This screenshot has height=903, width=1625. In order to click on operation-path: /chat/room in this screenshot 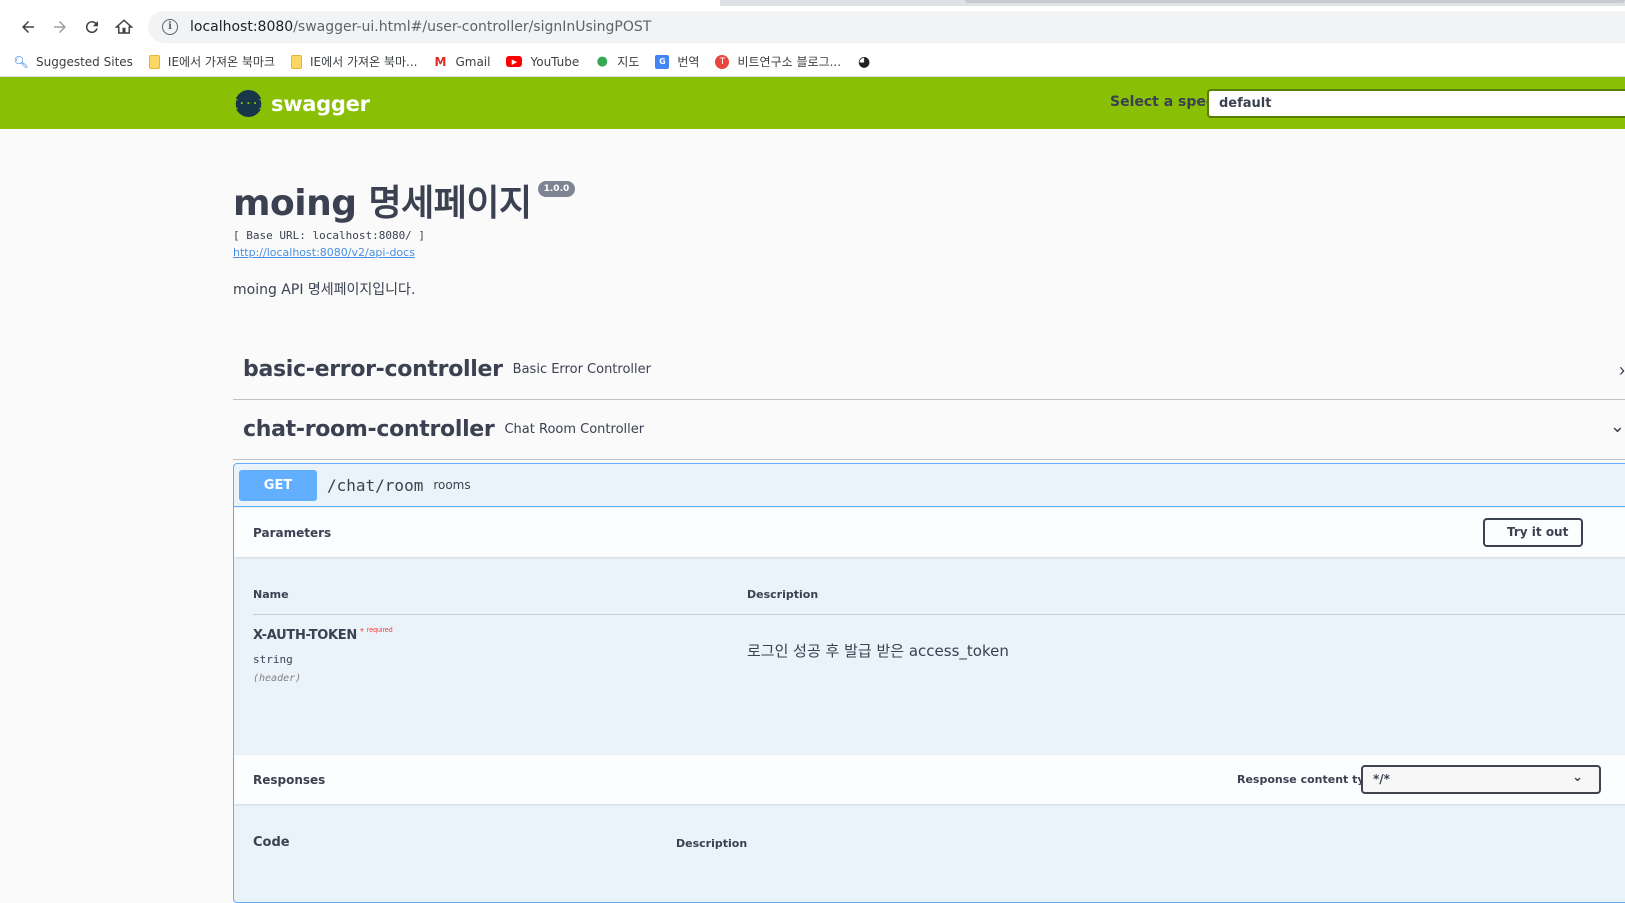, I will do `click(375, 485)`.